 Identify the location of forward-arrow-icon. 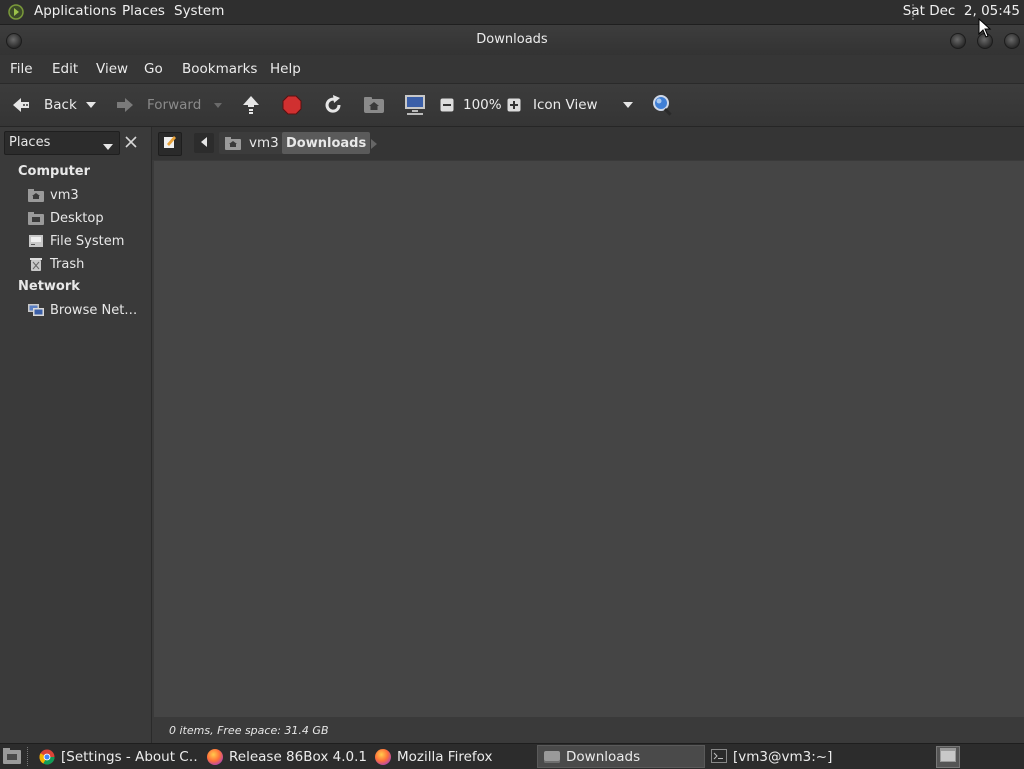
(125, 105).